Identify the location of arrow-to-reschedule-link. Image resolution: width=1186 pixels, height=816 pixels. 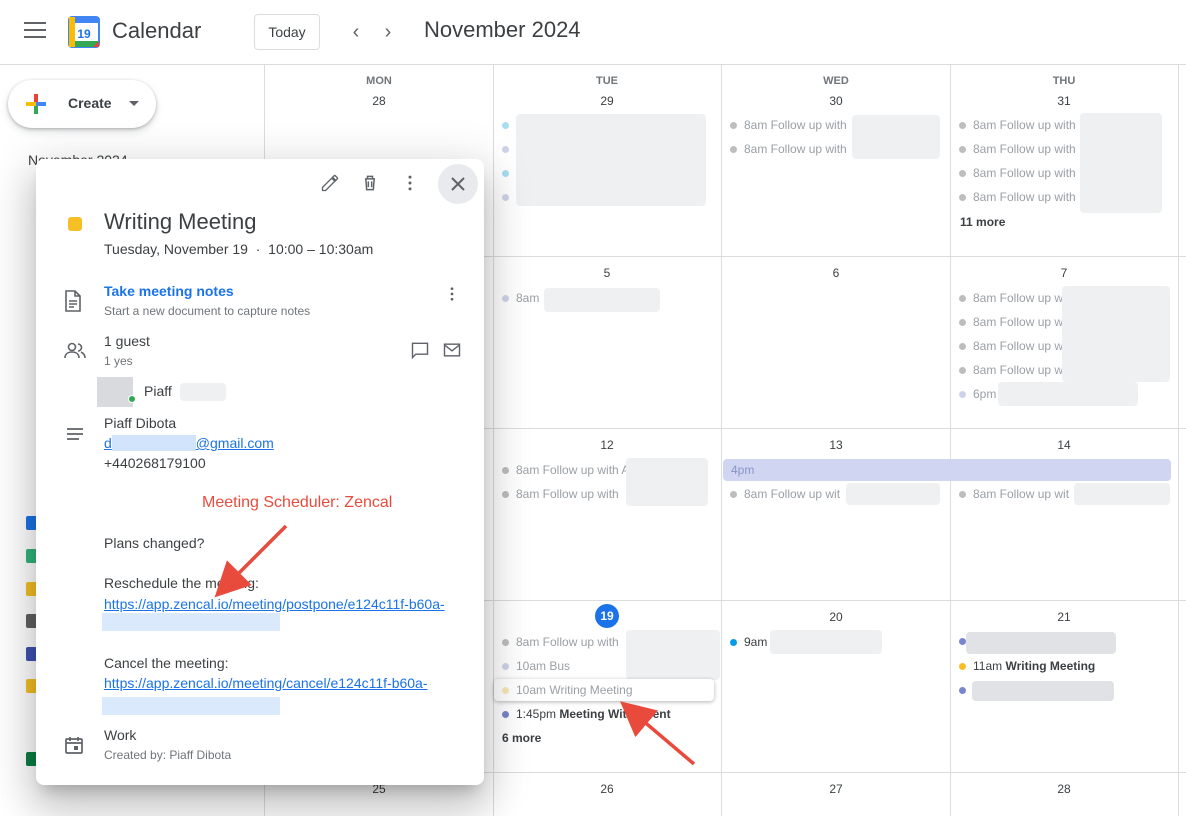
(251, 561).